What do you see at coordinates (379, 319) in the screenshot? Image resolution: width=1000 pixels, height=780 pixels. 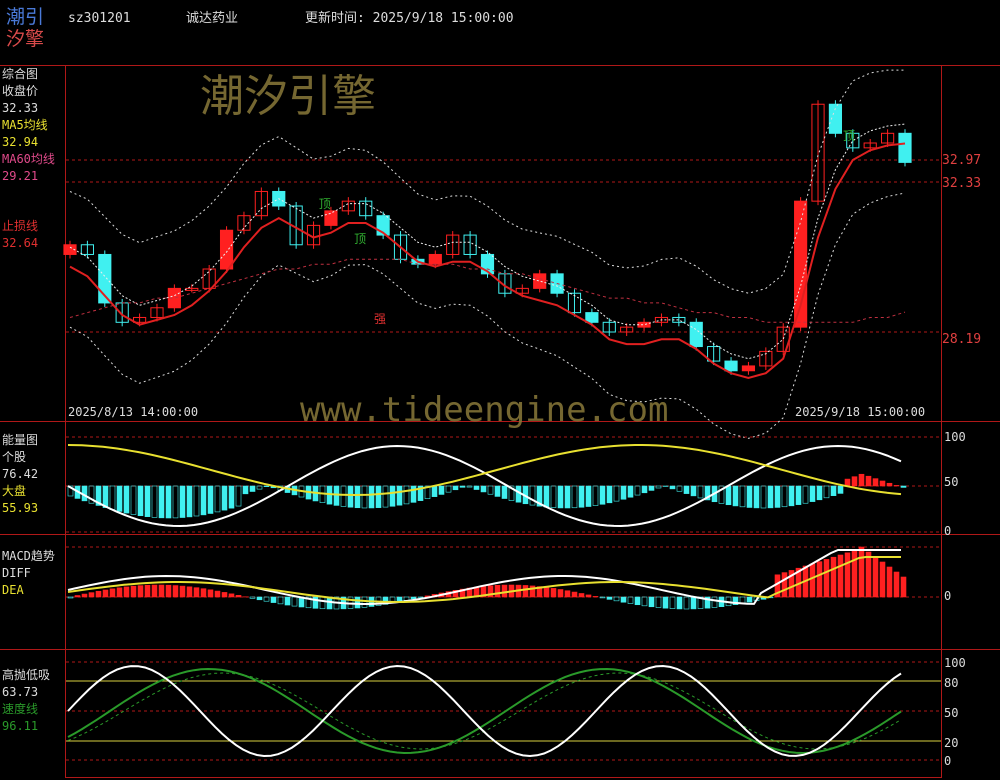 I see `strong-marker: 强` at bounding box center [379, 319].